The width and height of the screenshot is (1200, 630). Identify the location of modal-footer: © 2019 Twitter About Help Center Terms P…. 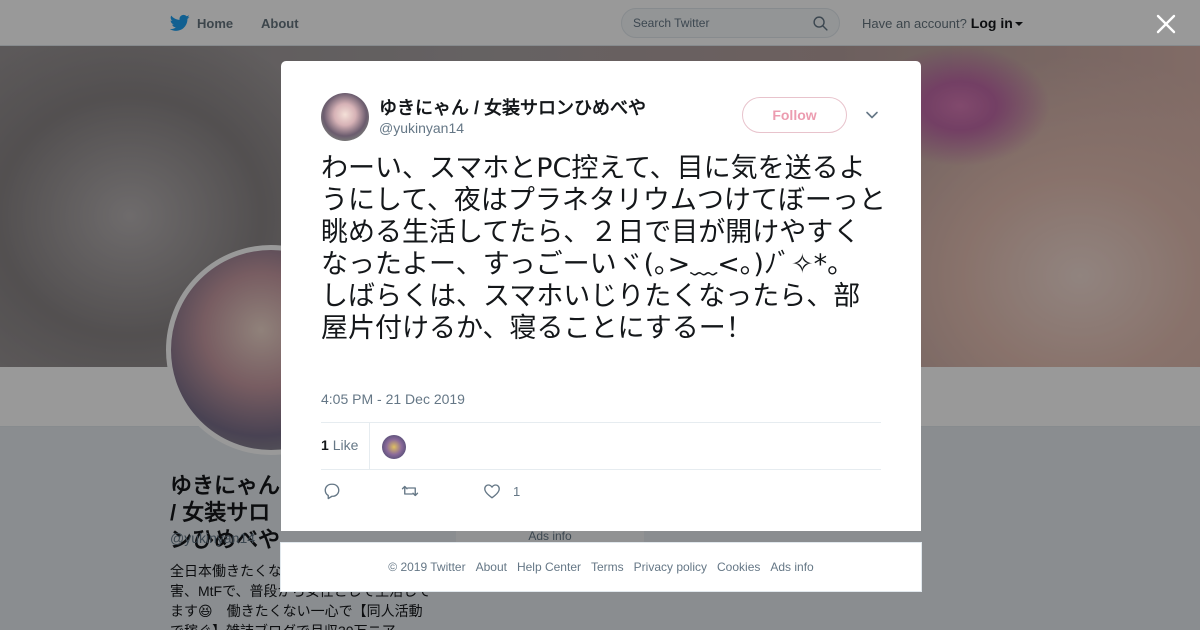
(601, 567).